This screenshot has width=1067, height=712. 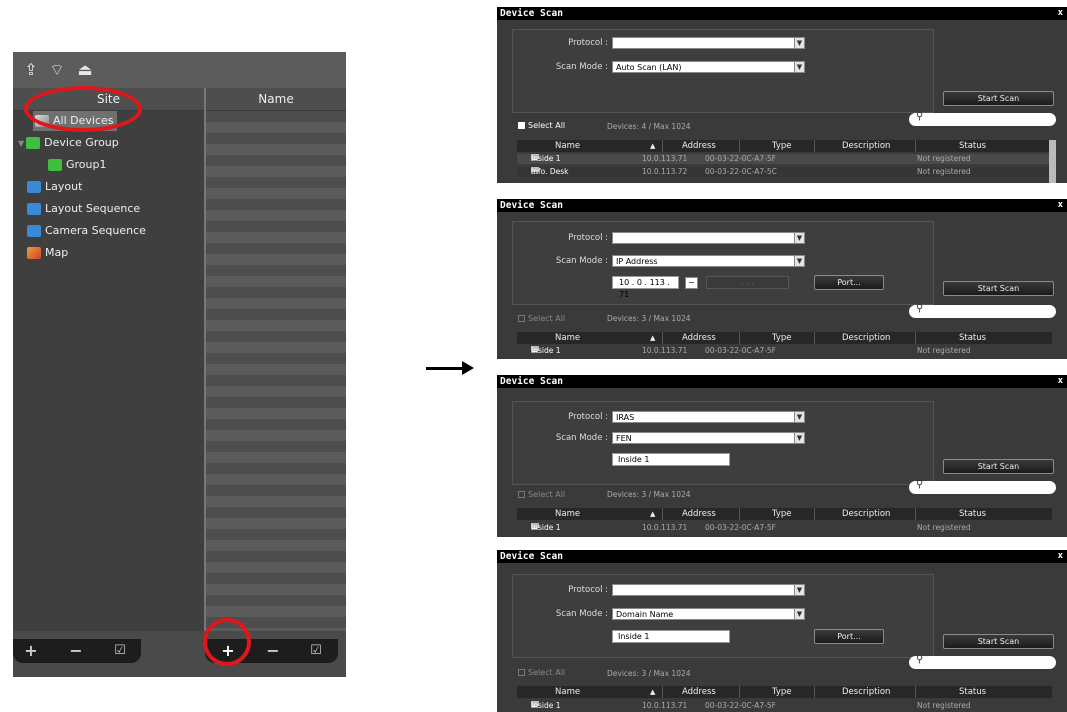 I want to click on upload-icon: ⇪, so click(x=31, y=70).